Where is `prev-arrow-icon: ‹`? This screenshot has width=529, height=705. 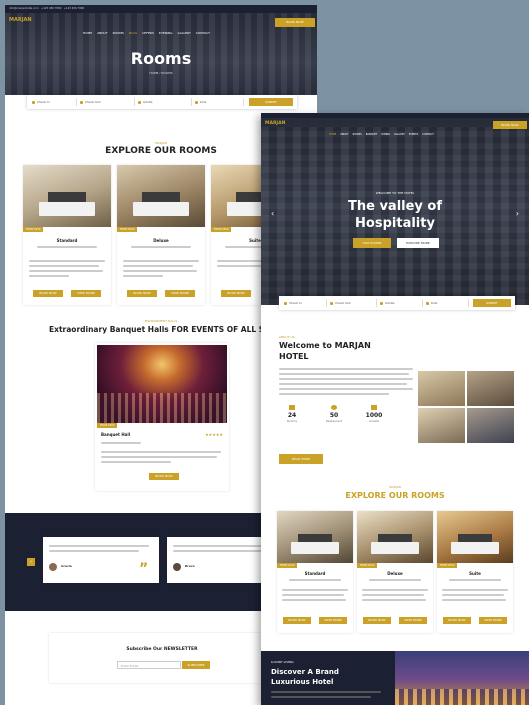
prev-arrow-icon: ‹ is located at coordinates (31, 562).